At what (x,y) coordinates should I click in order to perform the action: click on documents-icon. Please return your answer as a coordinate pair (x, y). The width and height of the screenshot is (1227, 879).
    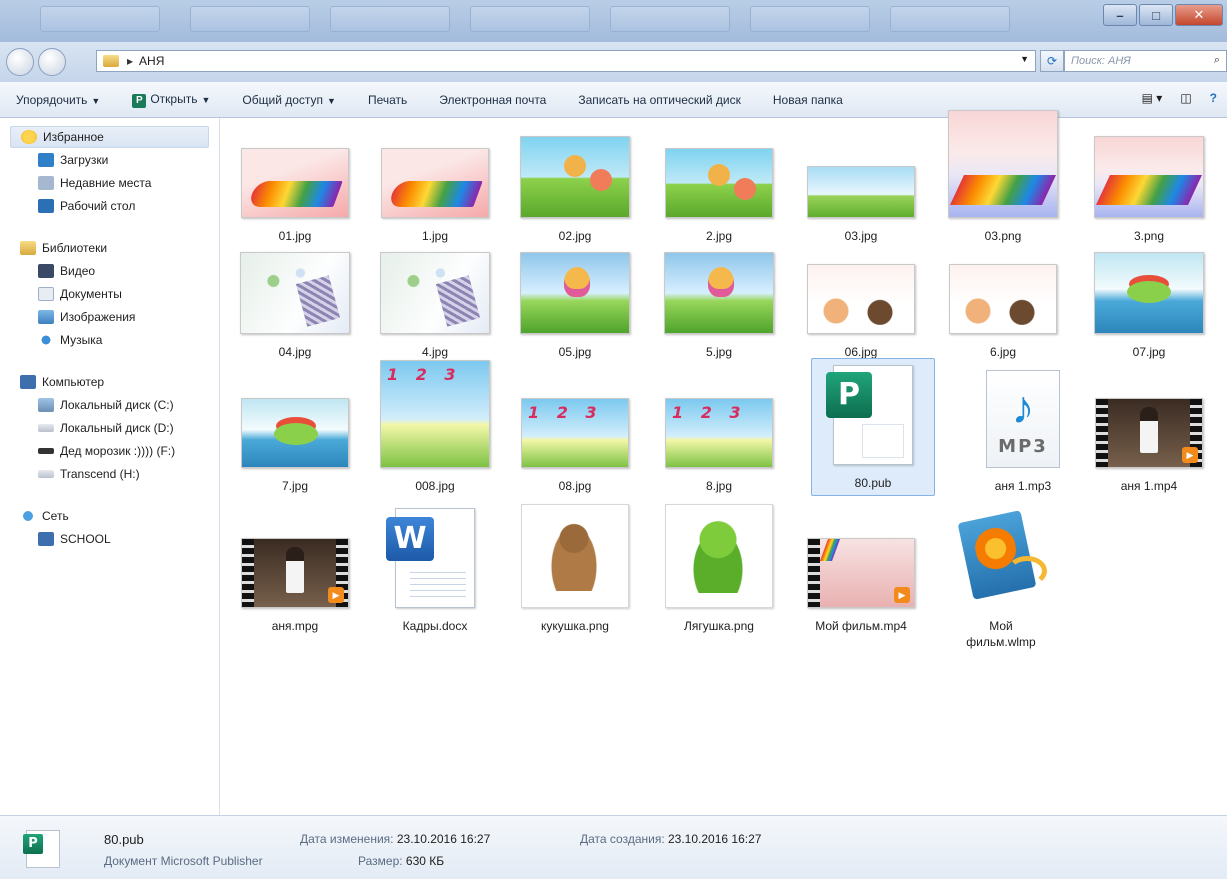
    Looking at the image, I should click on (46, 293).